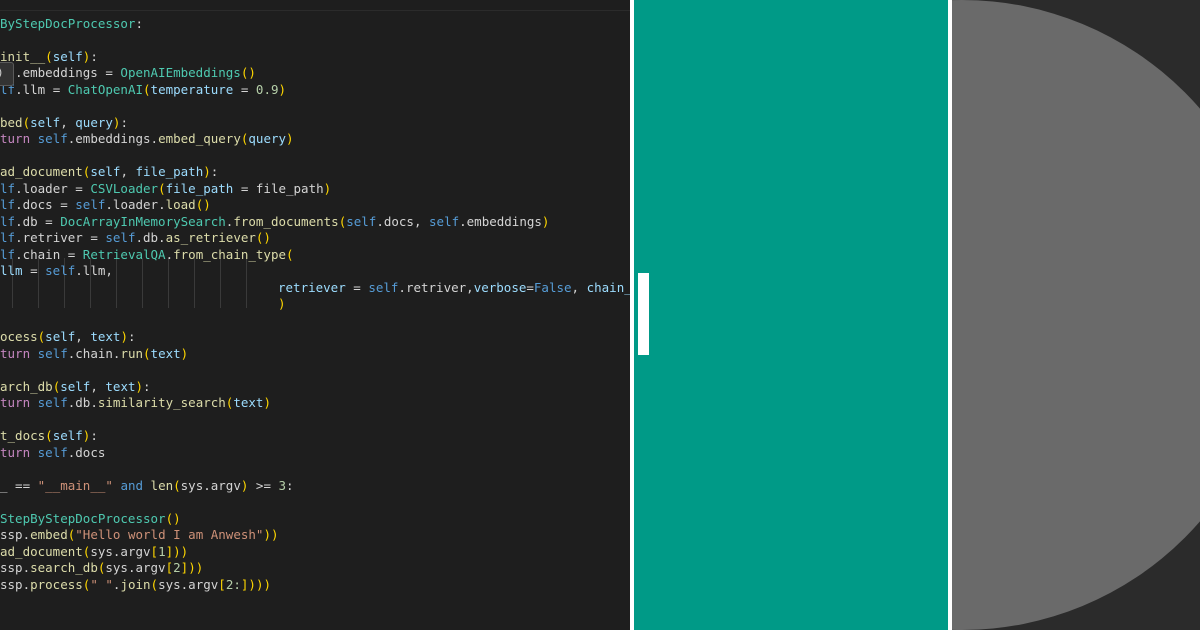 Image resolution: width=1200 pixels, height=630 pixels. What do you see at coordinates (38, 221) in the screenshot?
I see `code-token: .db =` at bounding box center [38, 221].